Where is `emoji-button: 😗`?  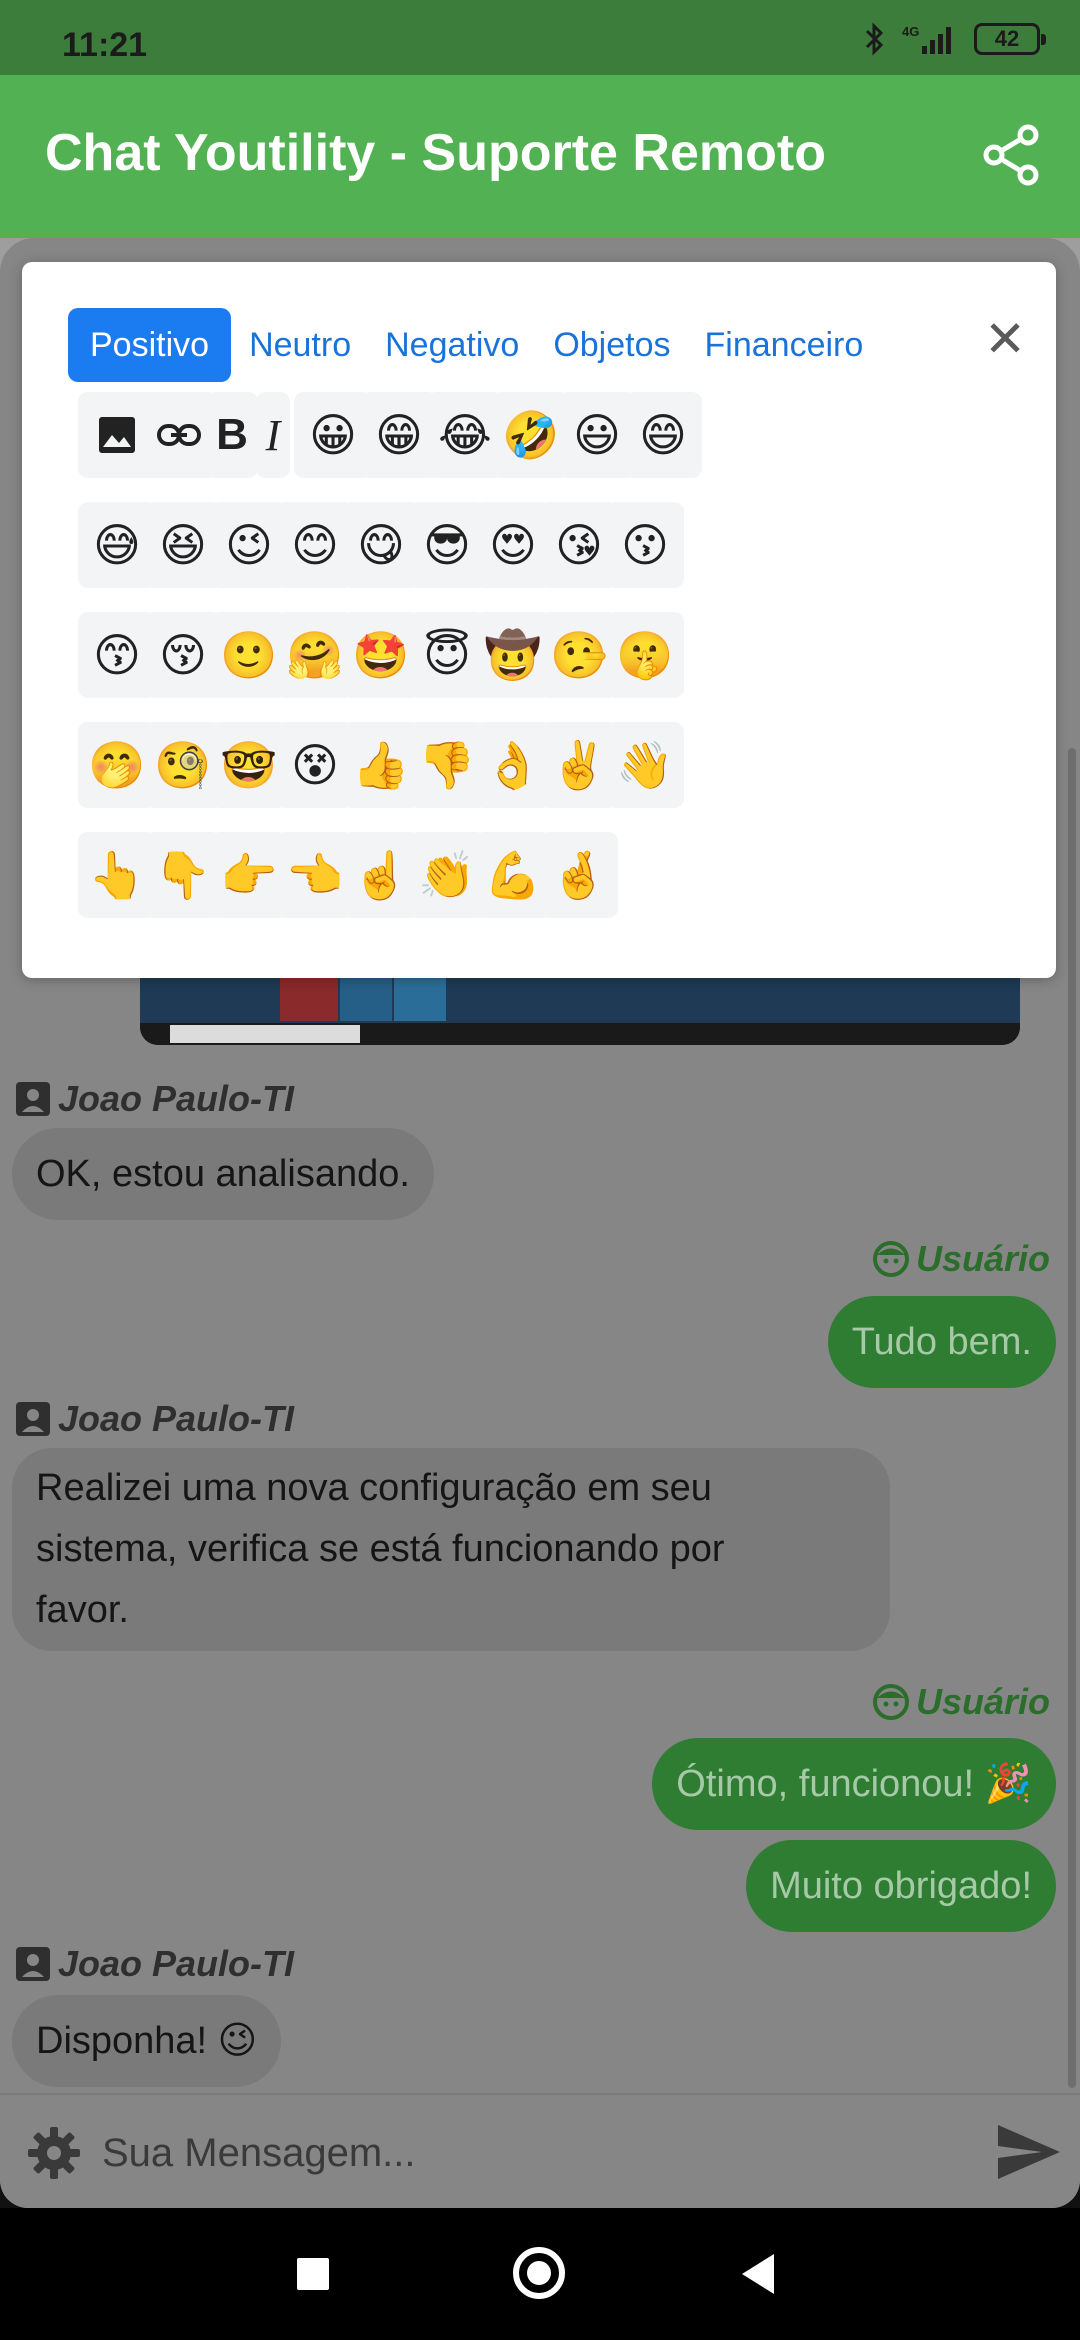 emoji-button: 😗 is located at coordinates (645, 545).